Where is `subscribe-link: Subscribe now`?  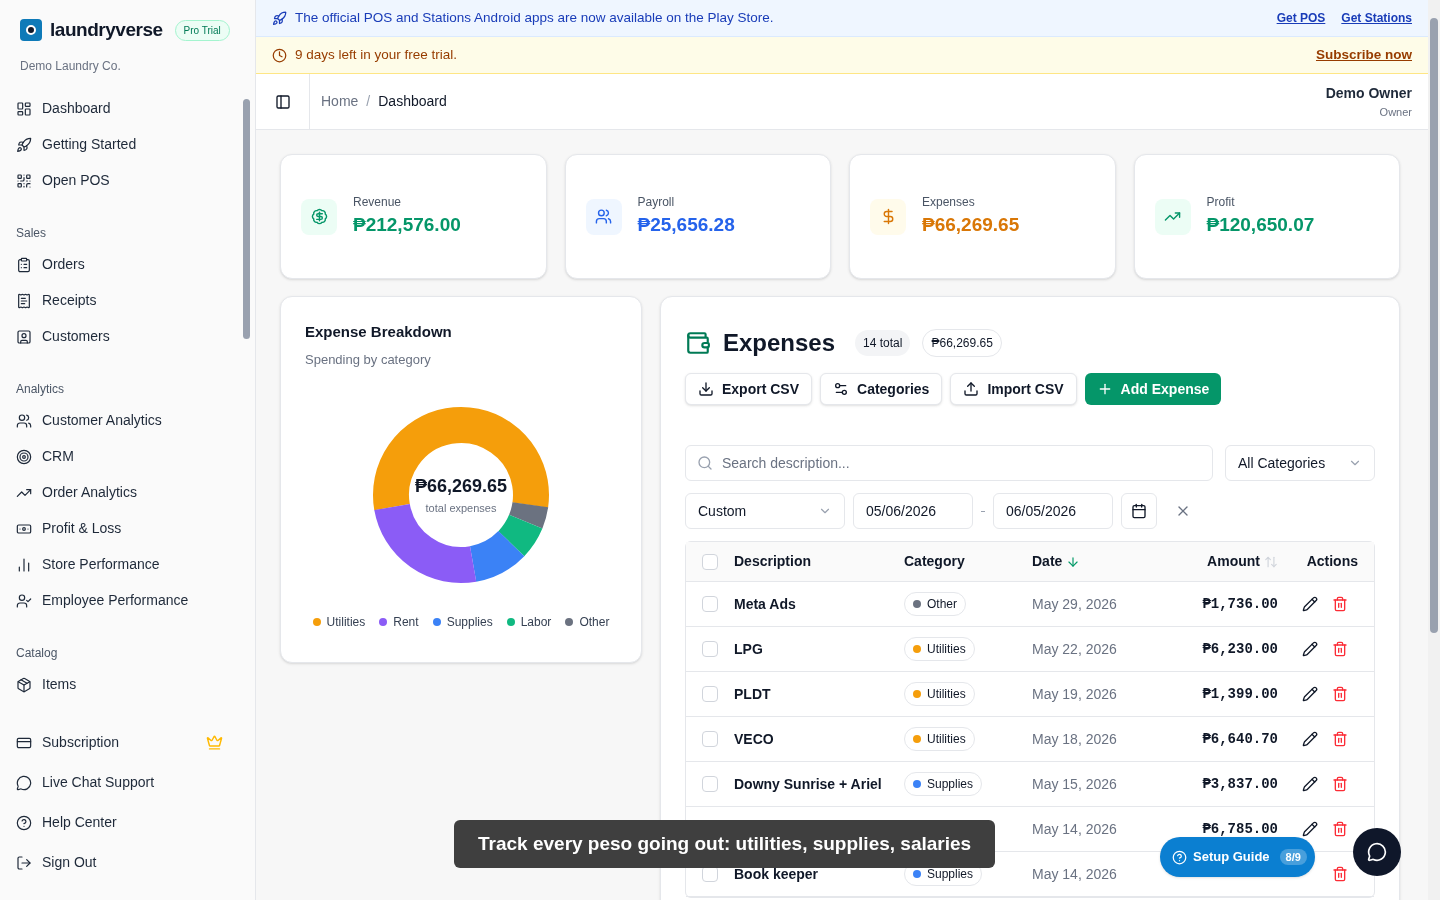
subscribe-link: Subscribe now is located at coordinates (1363, 55).